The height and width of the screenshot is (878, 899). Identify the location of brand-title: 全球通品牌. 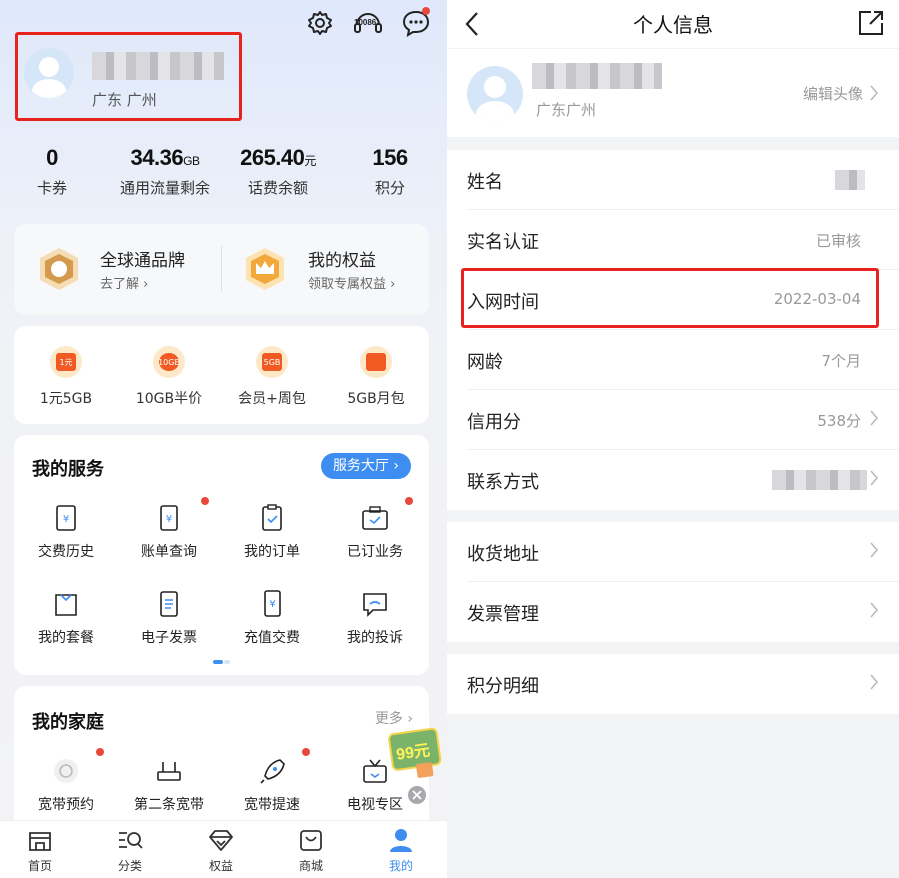
(142, 258).